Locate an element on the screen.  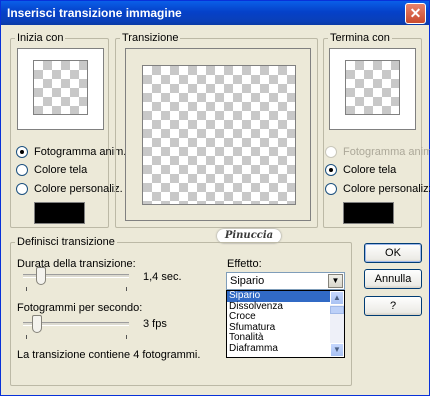
scrollbar-thumb is located at coordinates (337, 310).